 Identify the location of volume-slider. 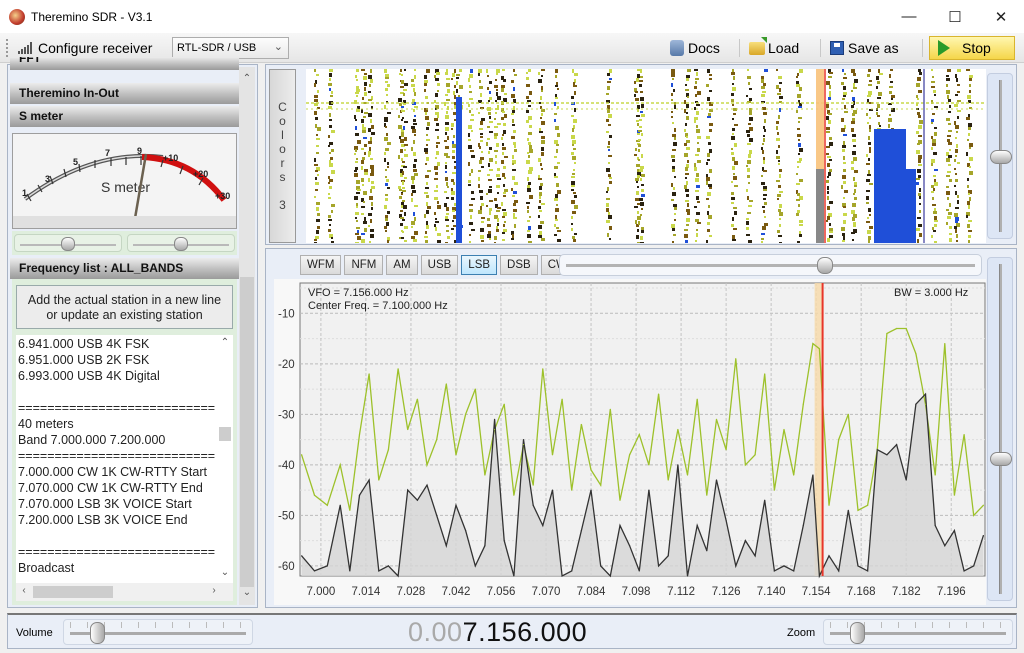
(158, 632).